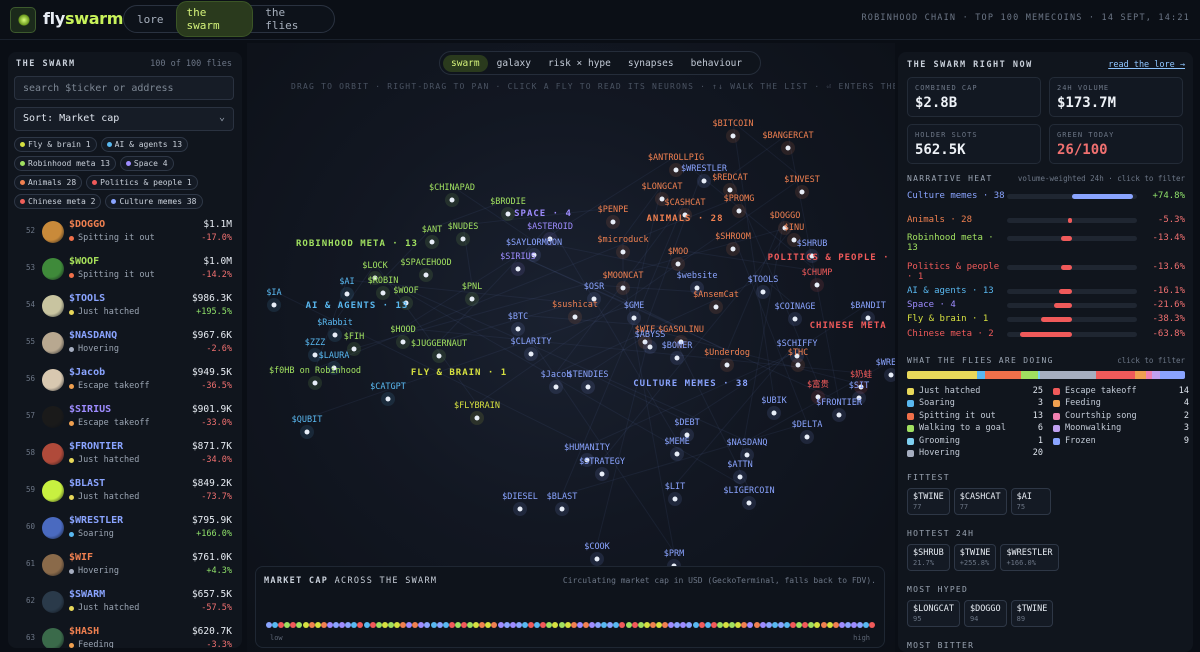 This screenshot has height=652, width=1200. Describe the element at coordinates (678, 346) in the screenshot. I see `fly-label: $BONER` at that location.